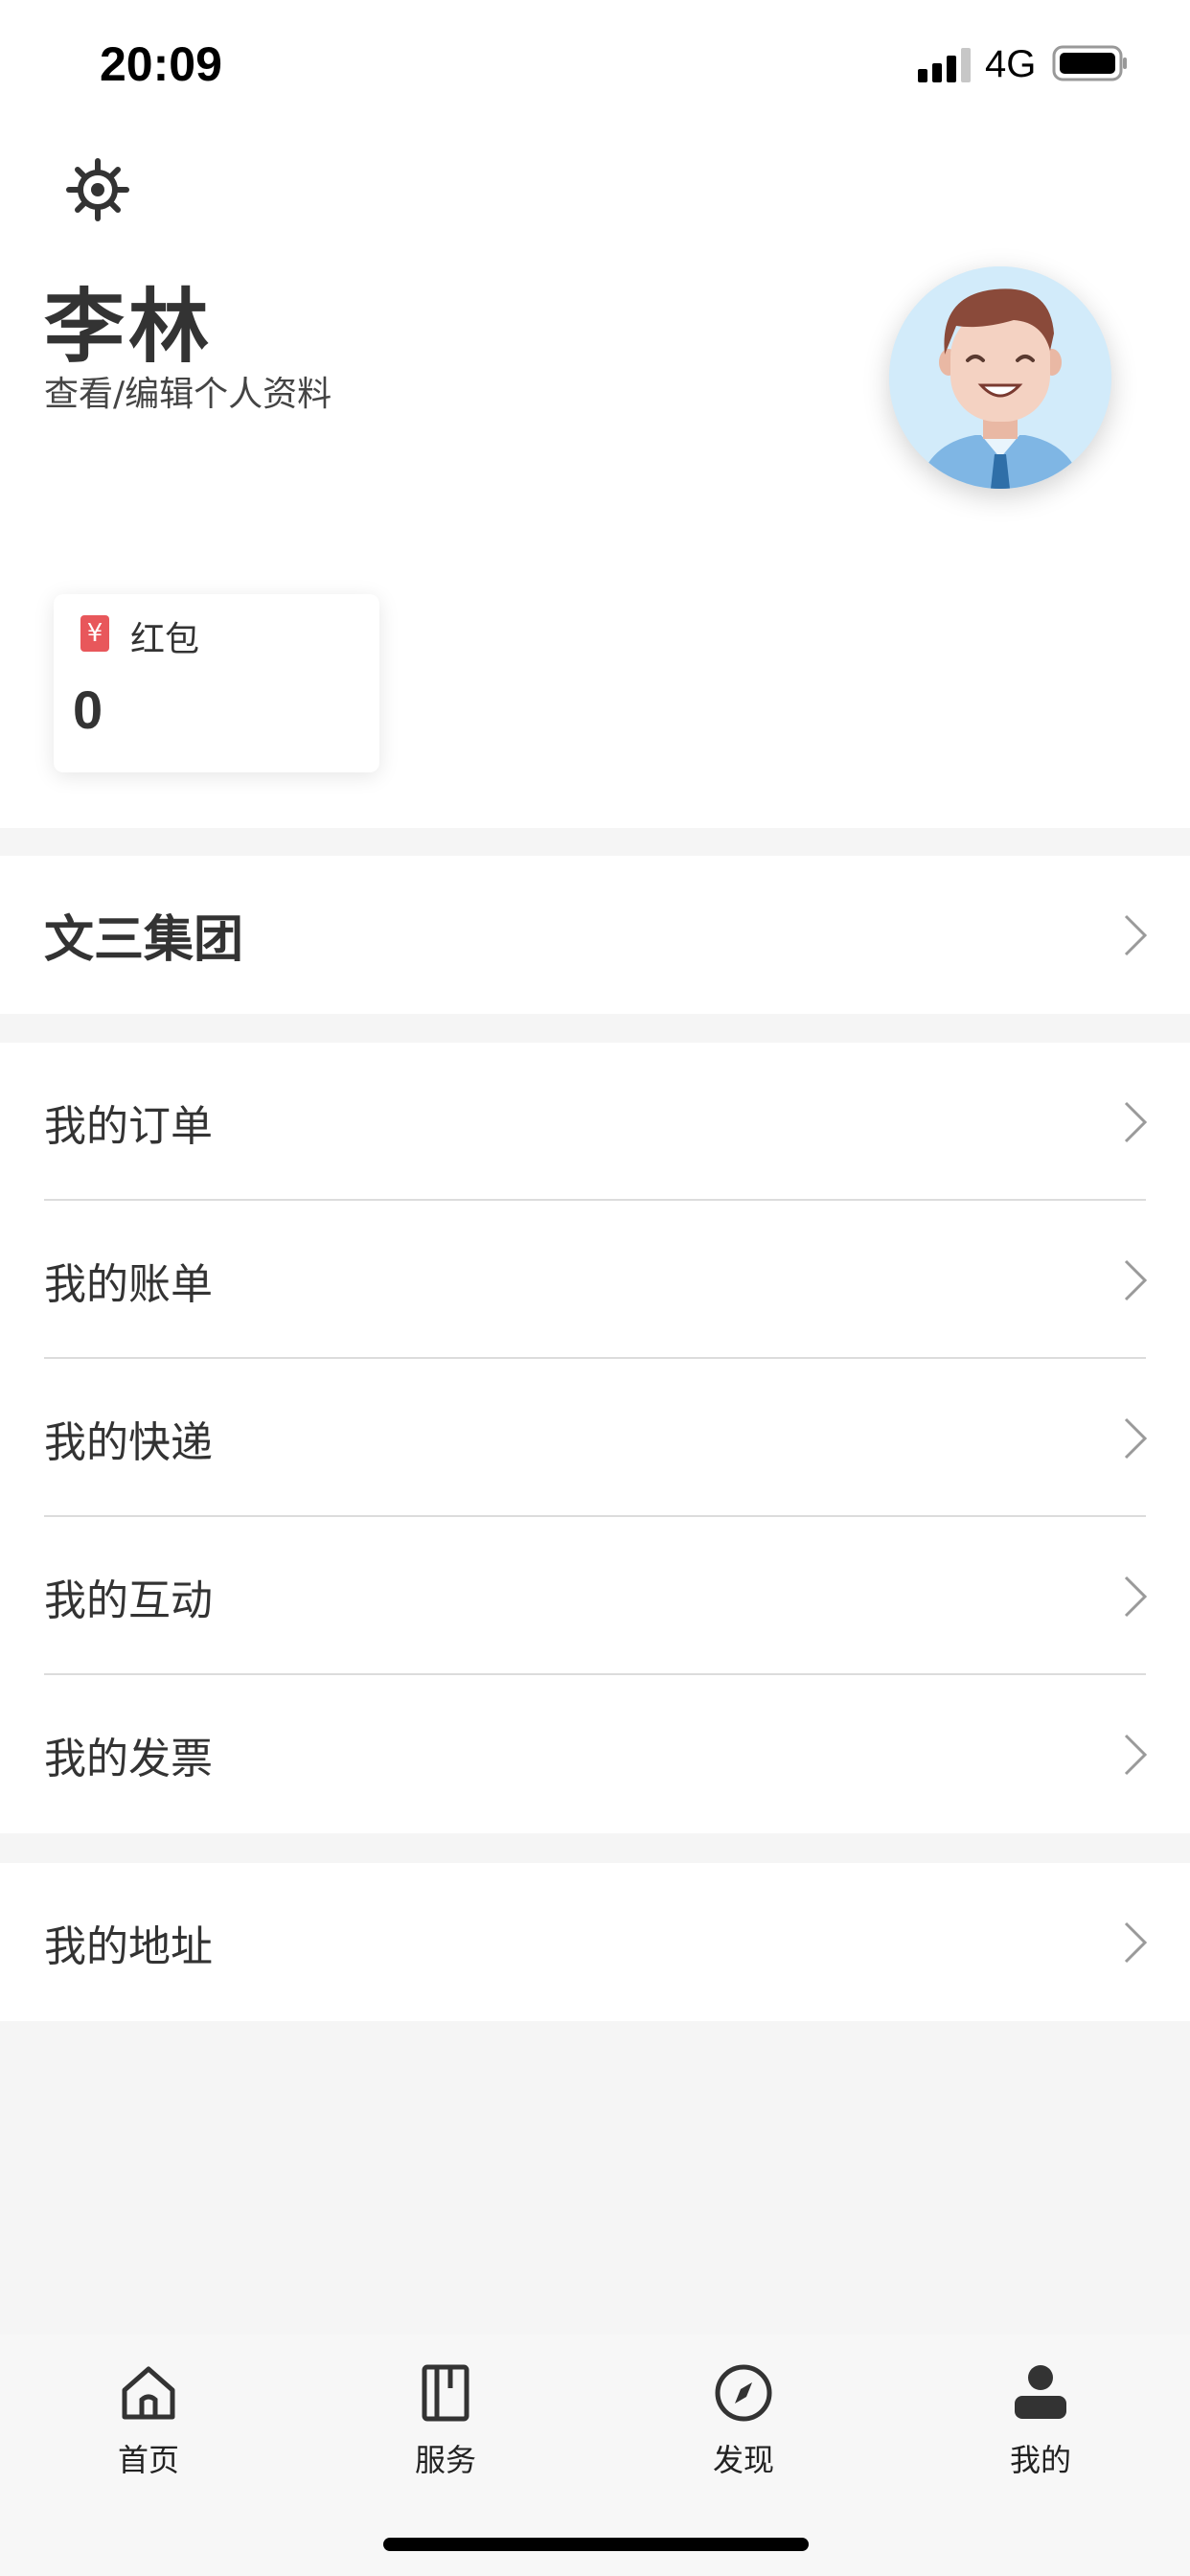  I want to click on signal-icon, so click(945, 65).